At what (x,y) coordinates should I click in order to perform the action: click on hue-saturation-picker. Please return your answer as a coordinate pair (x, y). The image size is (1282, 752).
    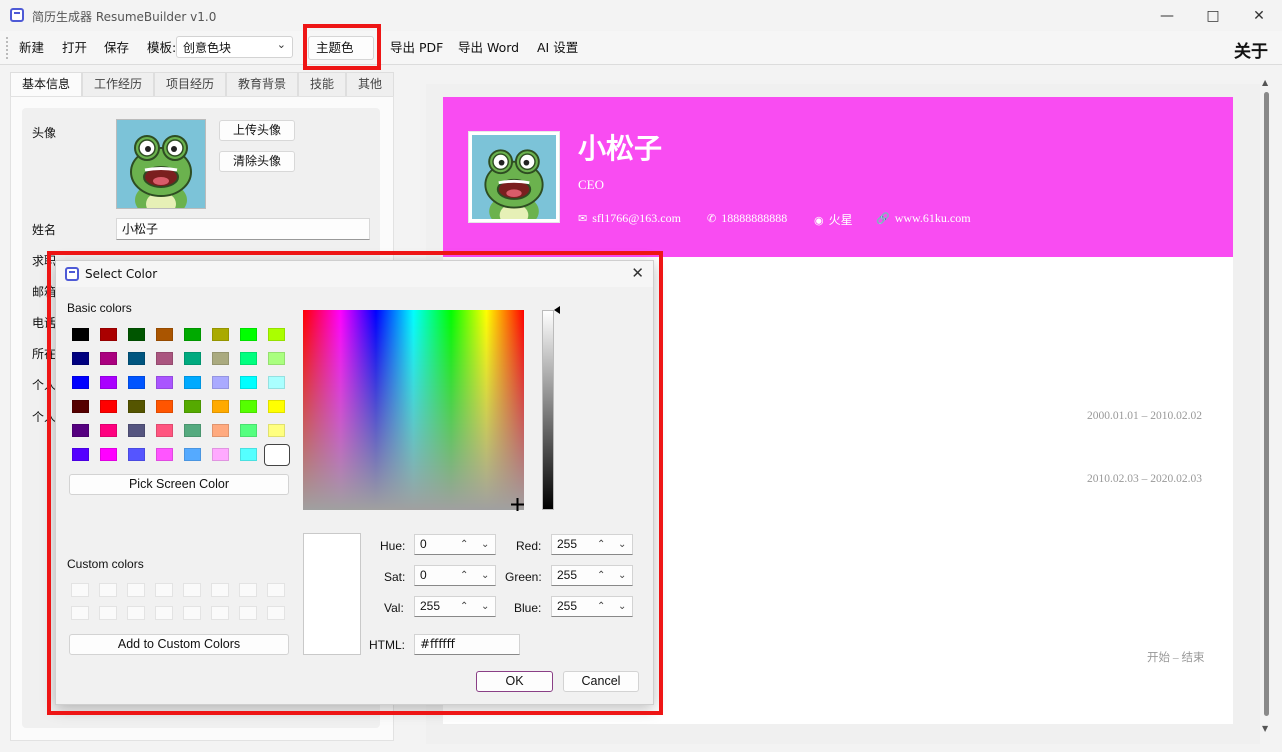
    Looking at the image, I should click on (413, 410).